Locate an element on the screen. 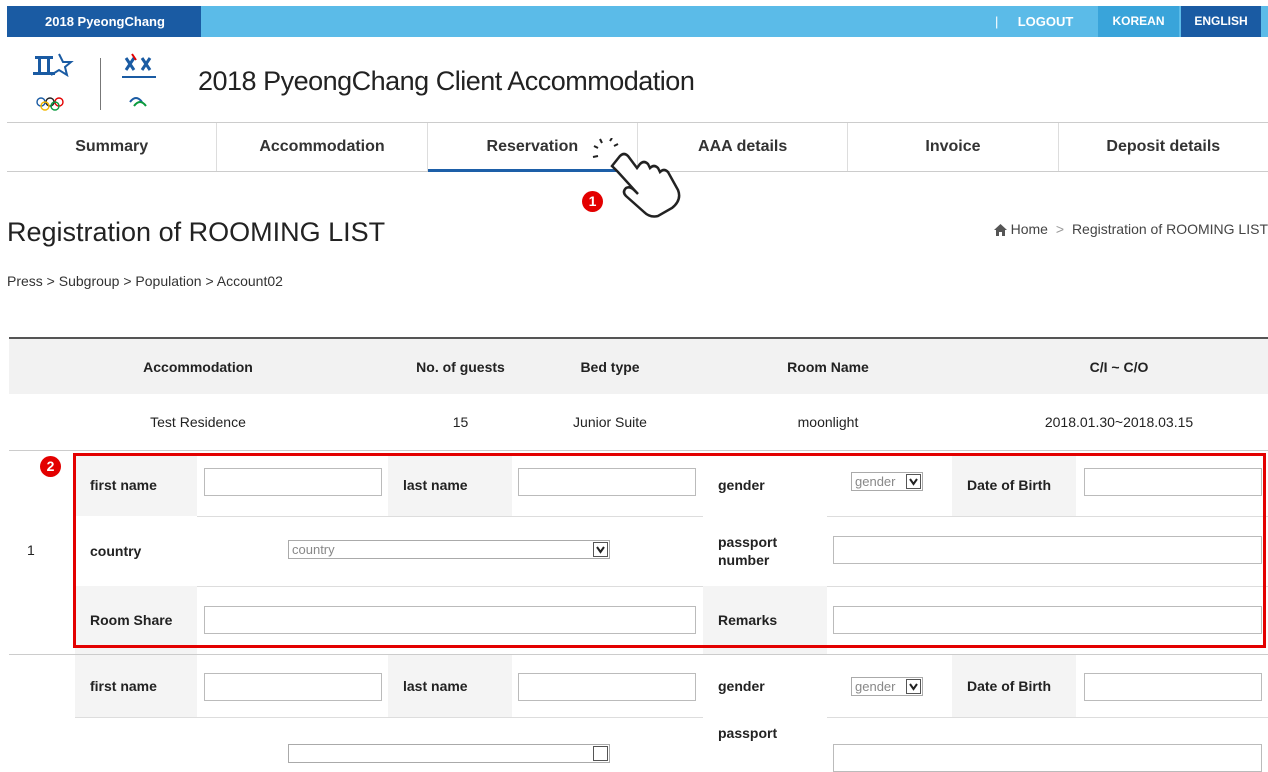  header-accommodation: Accommodation is located at coordinates (198, 365).